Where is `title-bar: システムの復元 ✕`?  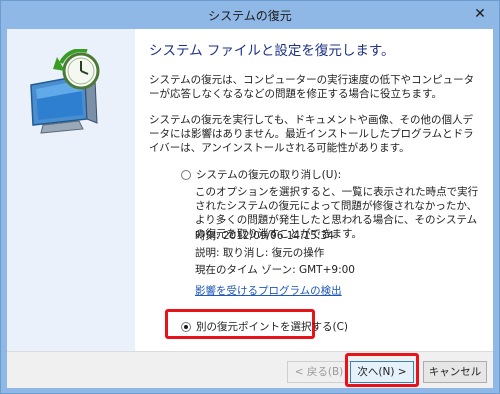
title-bar: システムの復元 ✕ is located at coordinates (250, 15).